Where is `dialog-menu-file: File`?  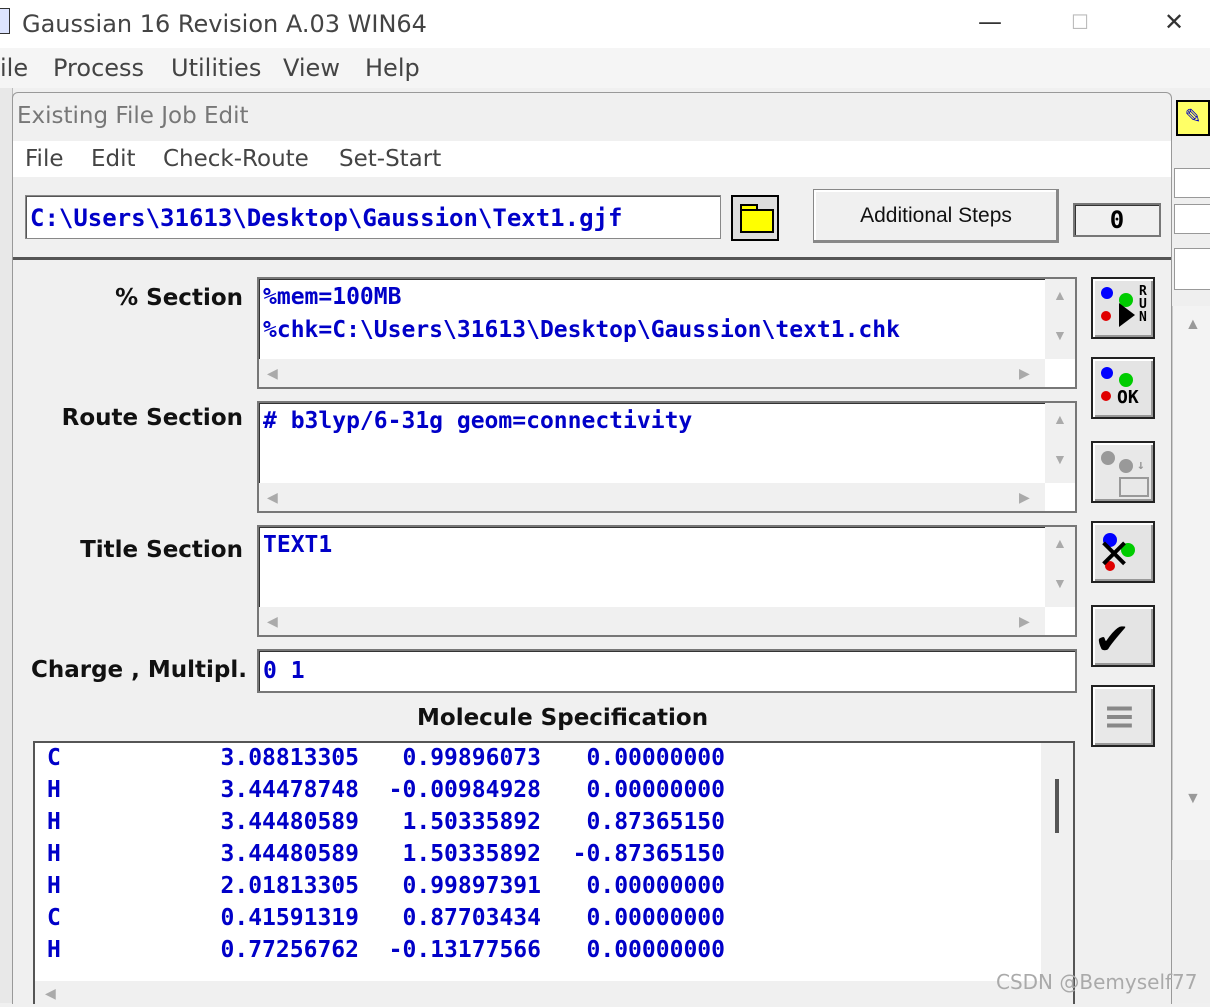
dialog-menu-file: File is located at coordinates (44, 159).